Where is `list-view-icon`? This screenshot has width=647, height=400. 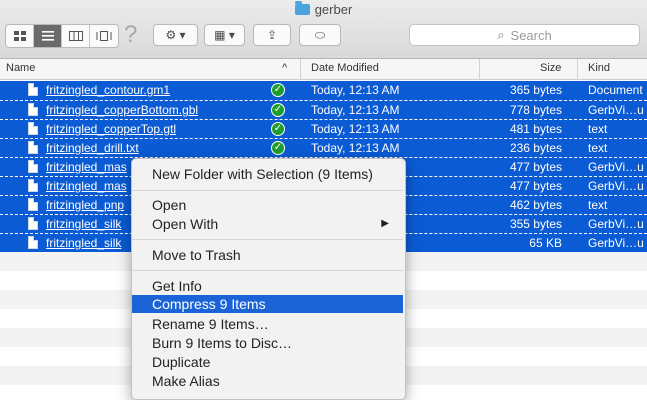
list-view-icon is located at coordinates (48, 36).